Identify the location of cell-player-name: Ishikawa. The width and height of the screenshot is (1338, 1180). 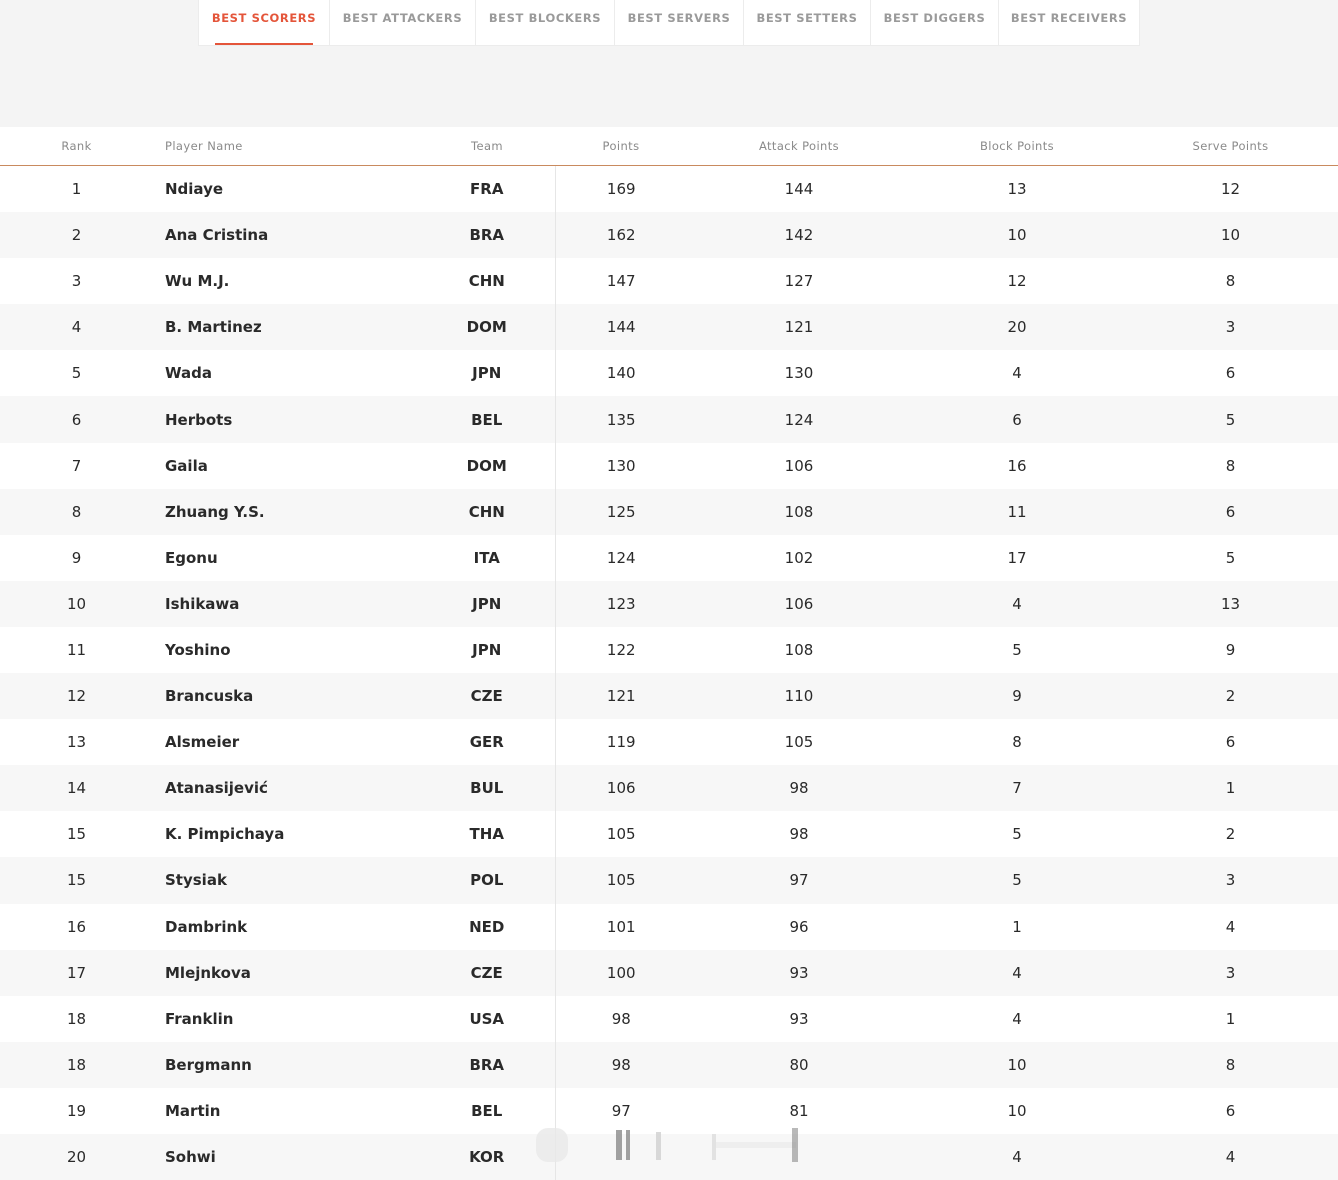
(286, 604).